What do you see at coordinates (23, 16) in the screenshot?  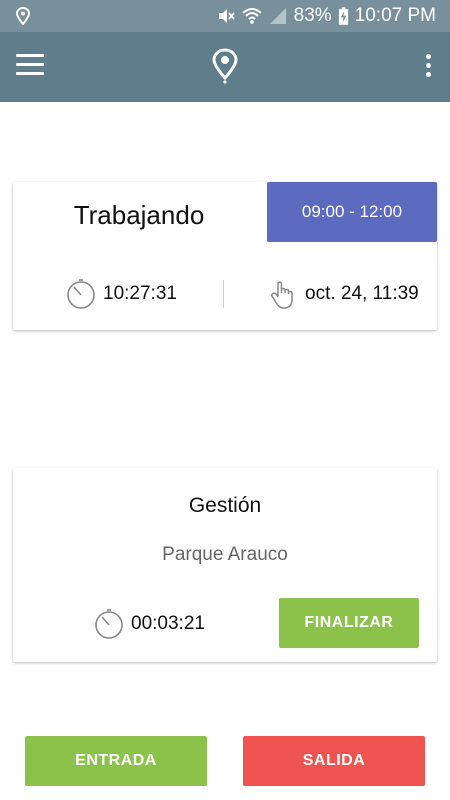 I see `location-pin-icon` at bounding box center [23, 16].